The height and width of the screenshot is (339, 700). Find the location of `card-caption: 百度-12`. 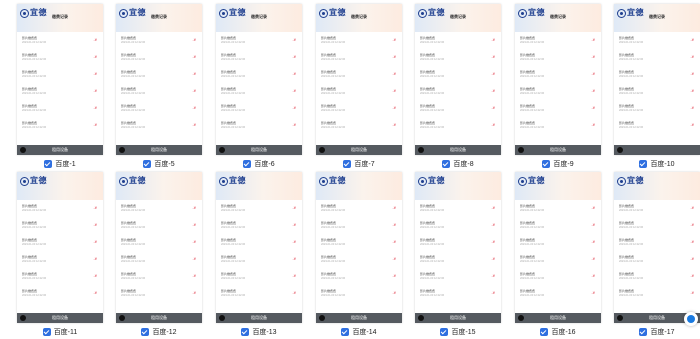

card-caption: 百度-12 is located at coordinates (159, 332).